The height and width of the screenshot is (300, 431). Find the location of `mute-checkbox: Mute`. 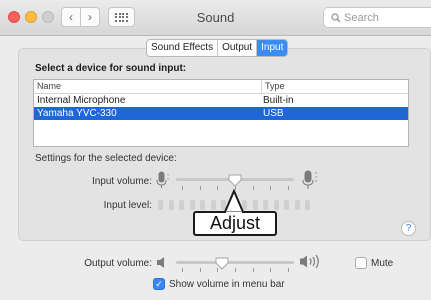

mute-checkbox: Mute is located at coordinates (374, 263).